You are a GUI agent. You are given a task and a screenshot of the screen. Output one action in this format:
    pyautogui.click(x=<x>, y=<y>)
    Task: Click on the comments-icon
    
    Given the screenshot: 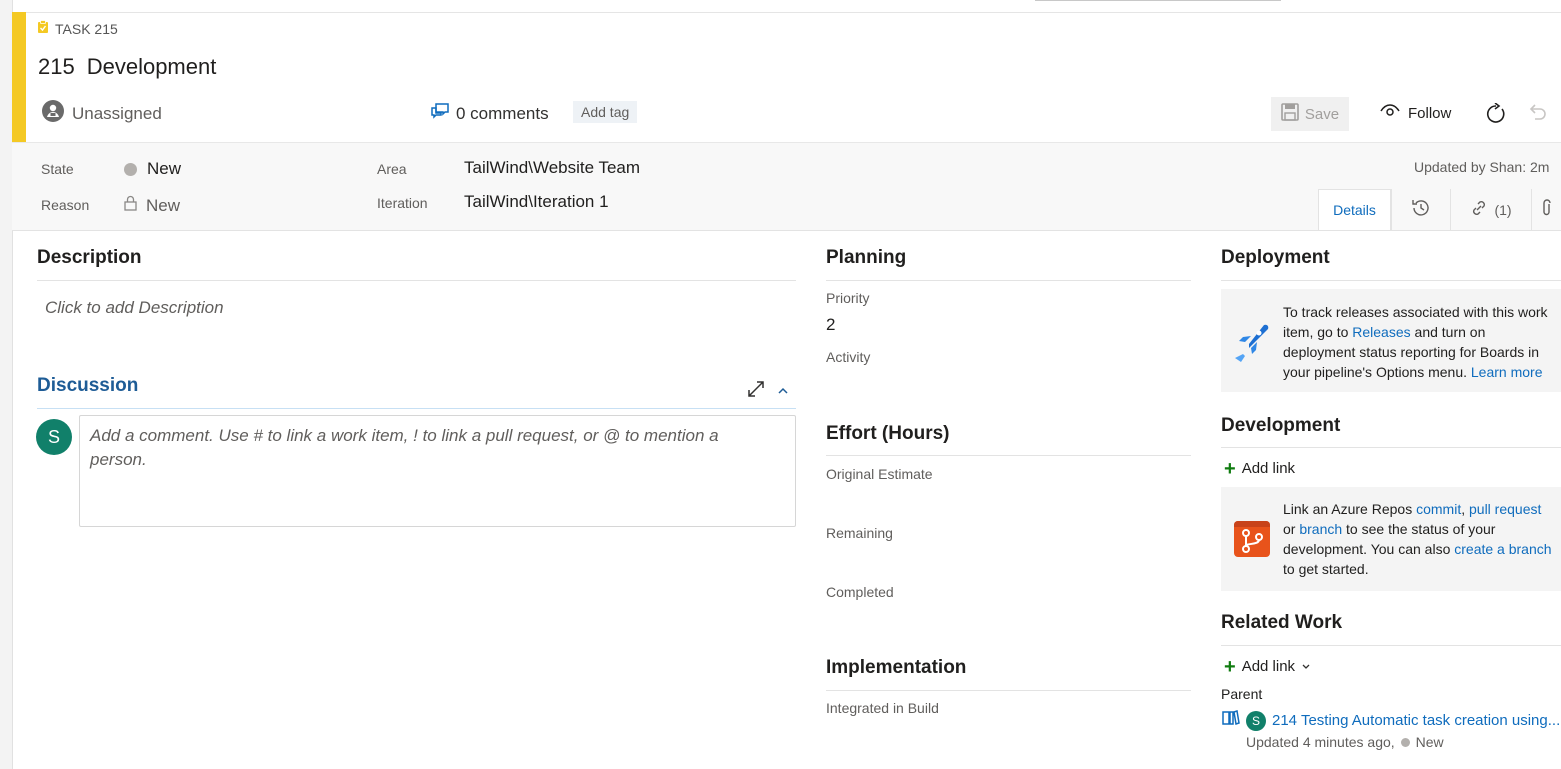 What is the action you would take?
    pyautogui.click(x=440, y=113)
    